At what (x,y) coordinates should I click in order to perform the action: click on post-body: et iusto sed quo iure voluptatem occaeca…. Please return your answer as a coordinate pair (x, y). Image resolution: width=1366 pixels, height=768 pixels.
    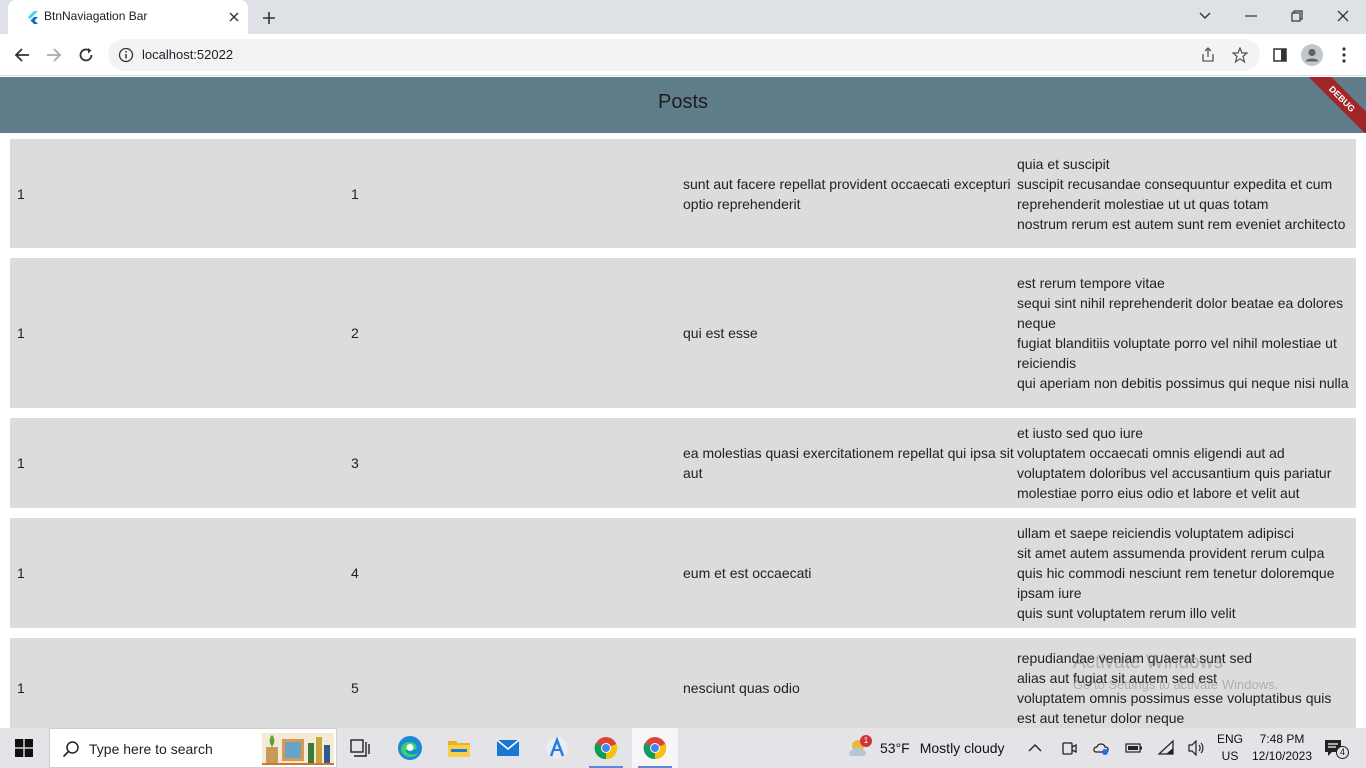
    Looking at the image, I should click on (1174, 463).